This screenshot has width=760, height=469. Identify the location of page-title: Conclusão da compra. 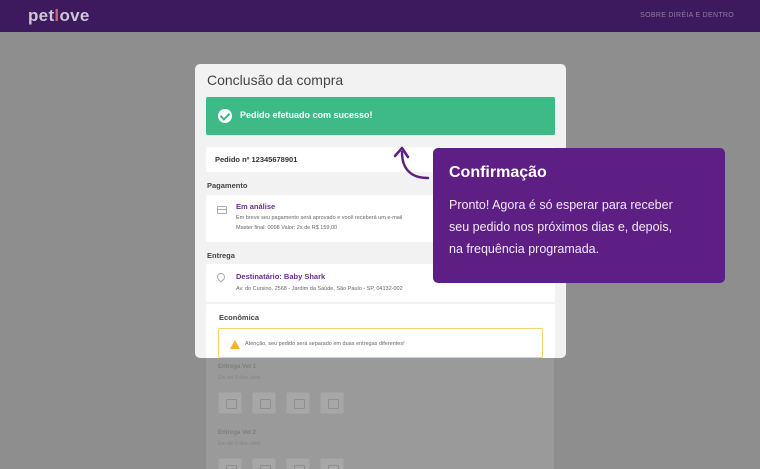
(275, 80).